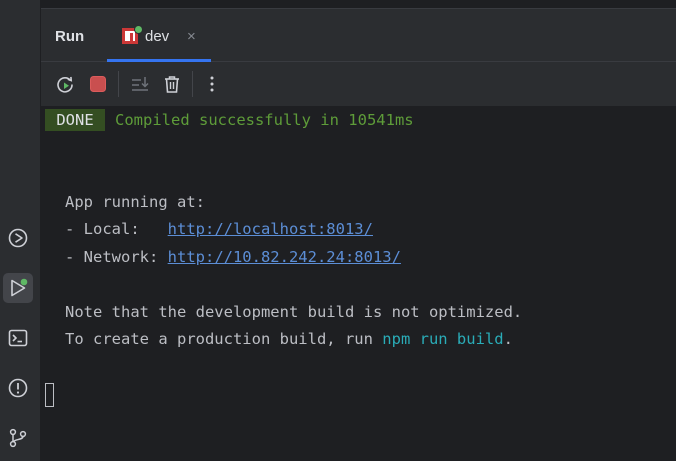 The height and width of the screenshot is (461, 676). Describe the element at coordinates (508, 339) in the screenshot. I see `production-suffix: .` at that location.